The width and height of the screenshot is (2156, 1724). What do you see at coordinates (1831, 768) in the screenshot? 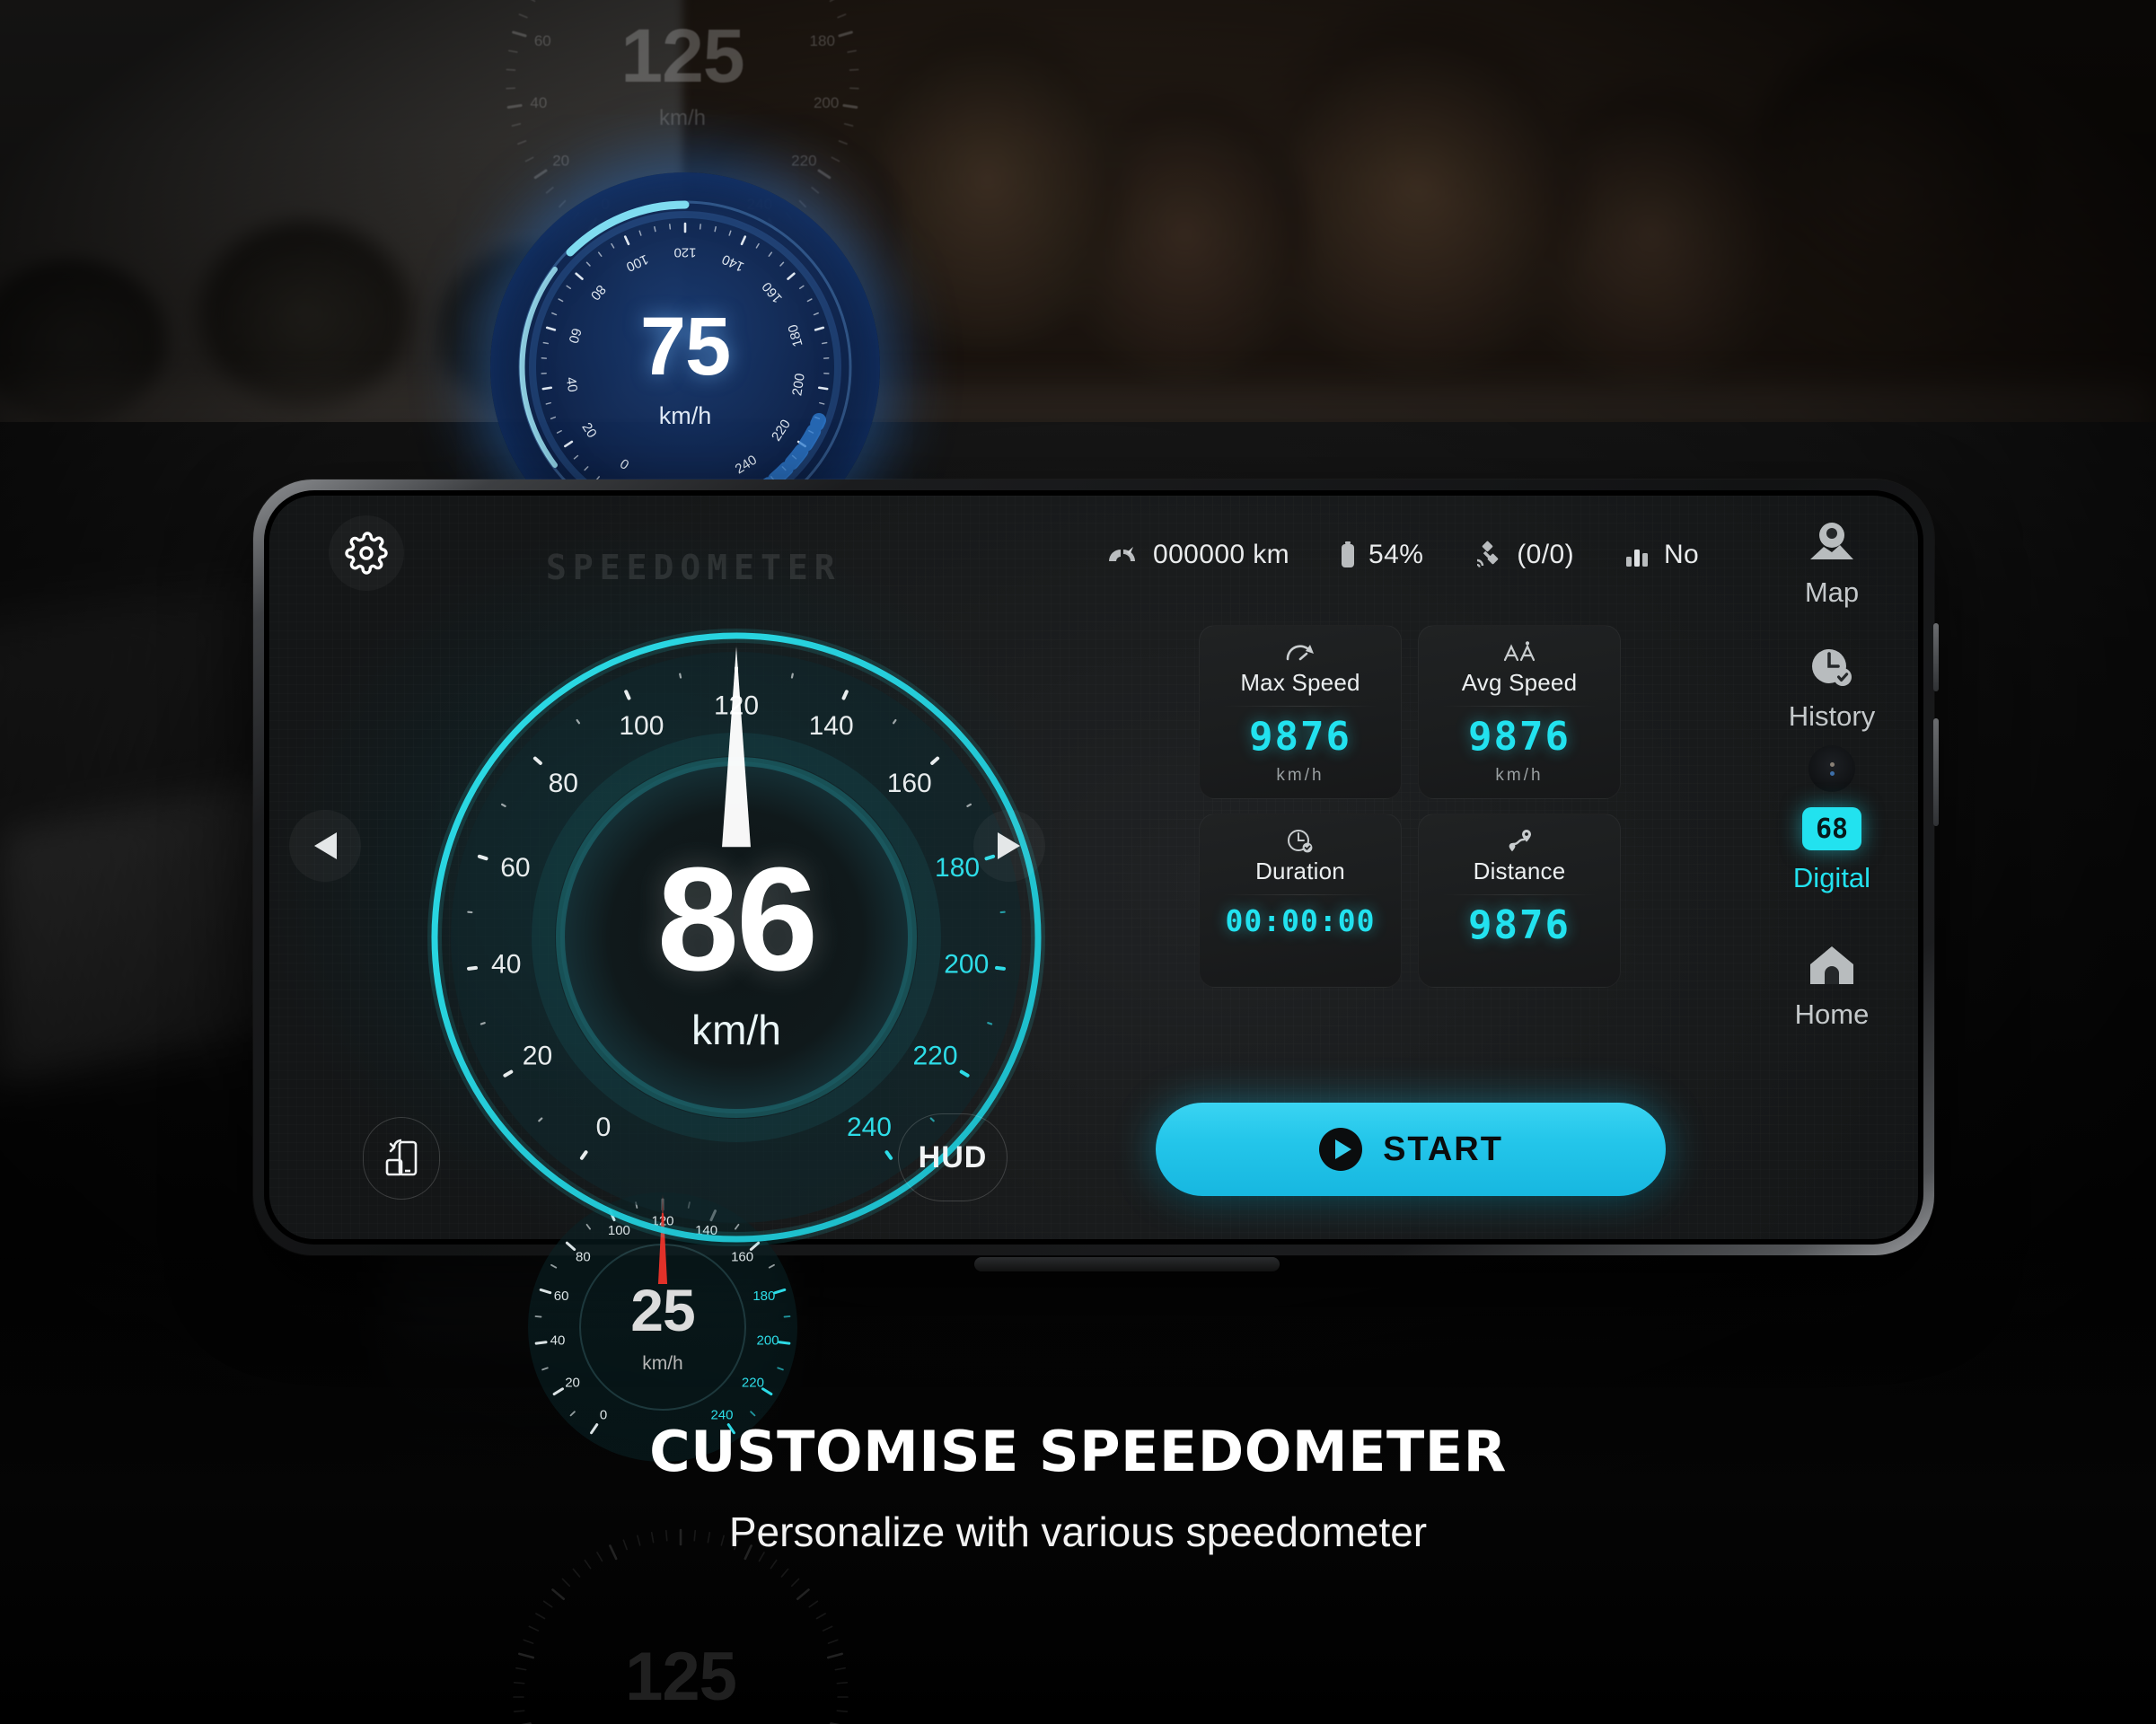
I see `more-options-dots` at bounding box center [1831, 768].